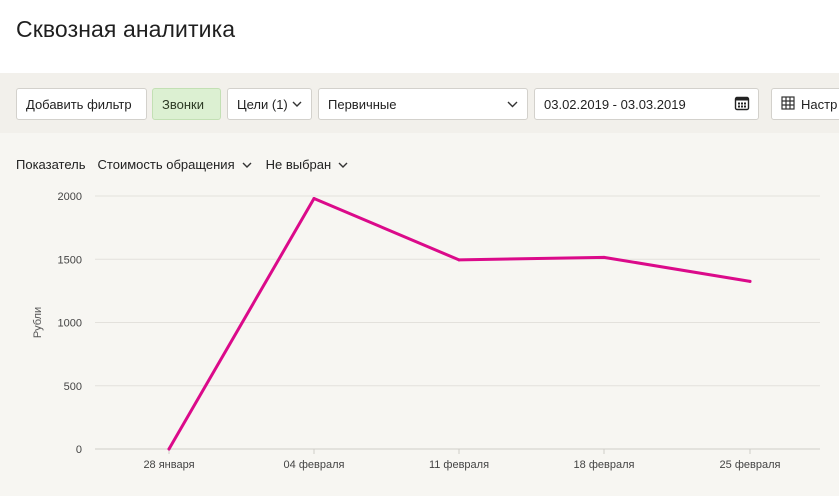 The width and height of the screenshot is (839, 496). What do you see at coordinates (70, 197) in the screenshot?
I see `y-tick-label: 2000` at bounding box center [70, 197].